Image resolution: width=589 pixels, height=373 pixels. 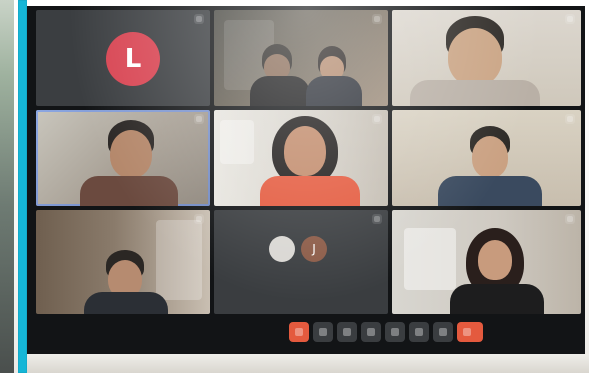 I want to click on participant-avatars: J, so click(x=298, y=249).